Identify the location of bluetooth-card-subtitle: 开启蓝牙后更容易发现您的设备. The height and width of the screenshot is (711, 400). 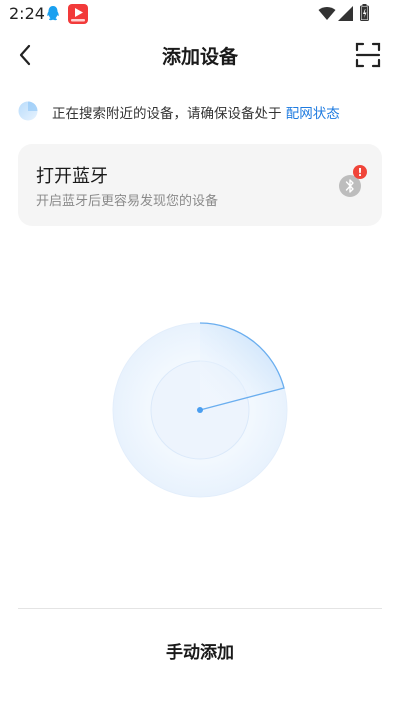
(127, 201).